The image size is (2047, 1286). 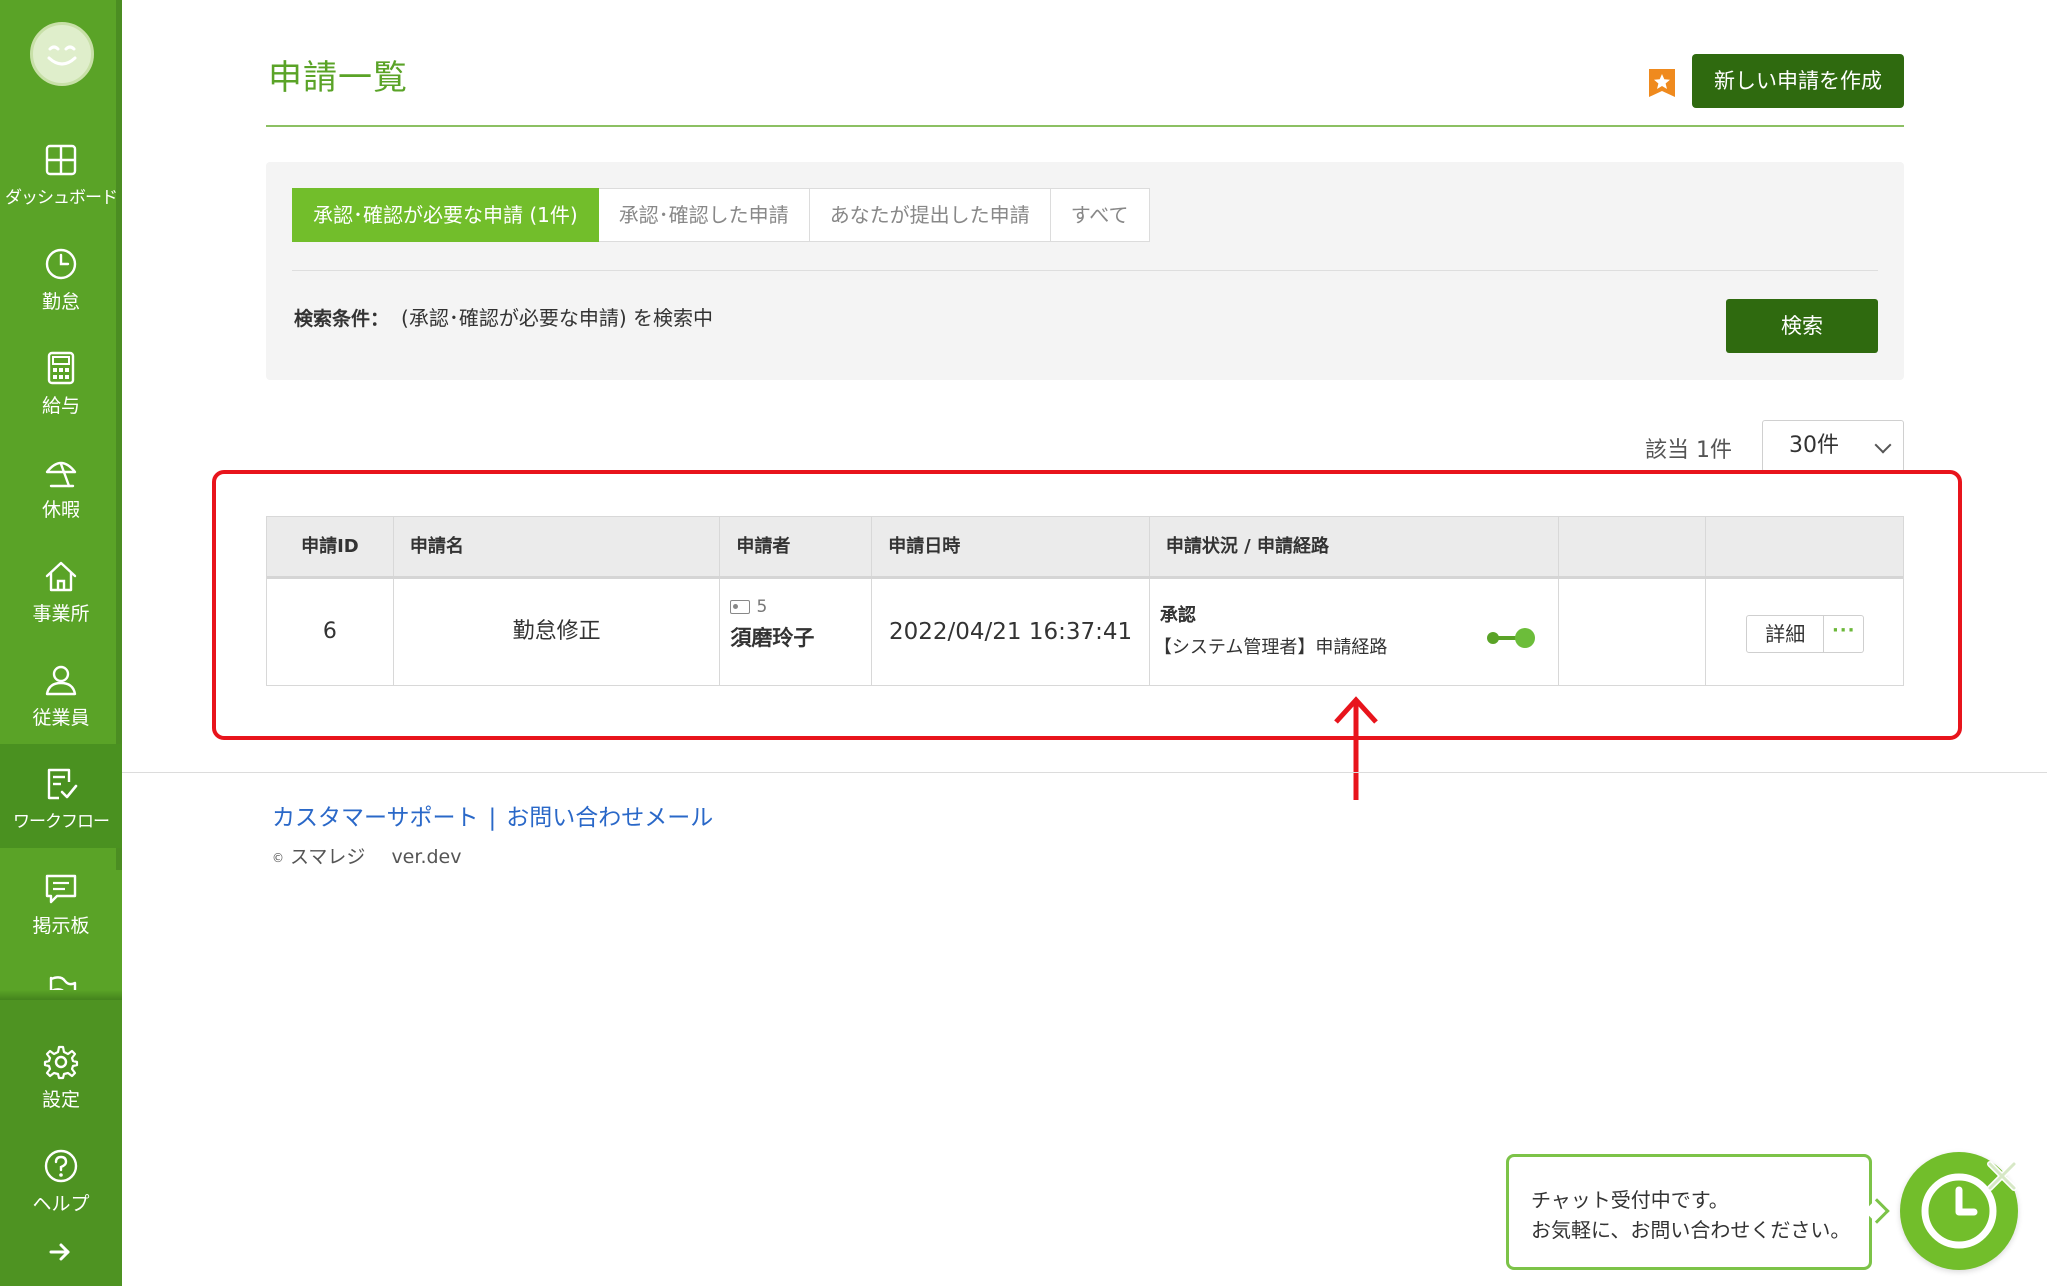 I want to click on sidebar-item-label: 休暇, so click(x=60, y=510).